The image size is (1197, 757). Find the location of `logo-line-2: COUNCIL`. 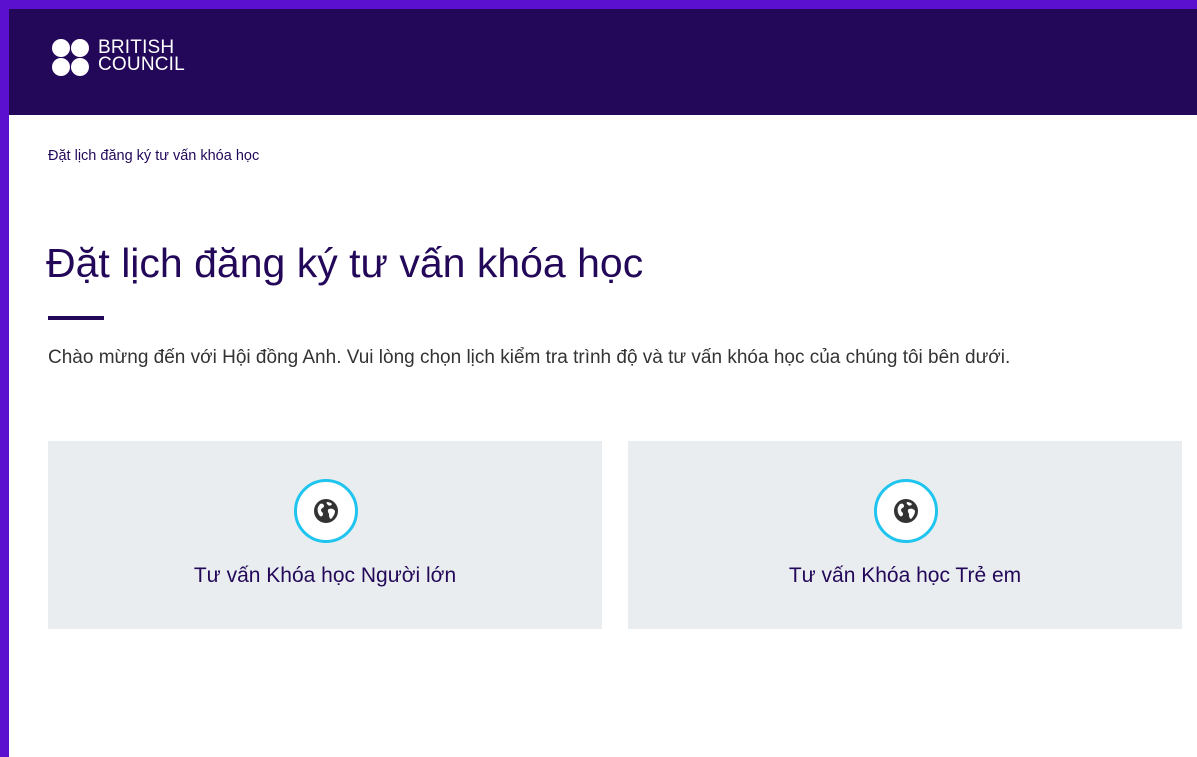

logo-line-2: COUNCIL is located at coordinates (141, 64).